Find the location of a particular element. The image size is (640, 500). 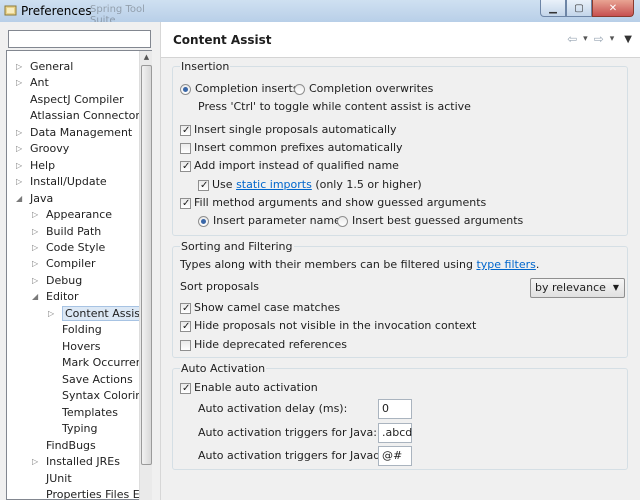

java-triggers-field: .abcd is located at coordinates (395, 433).